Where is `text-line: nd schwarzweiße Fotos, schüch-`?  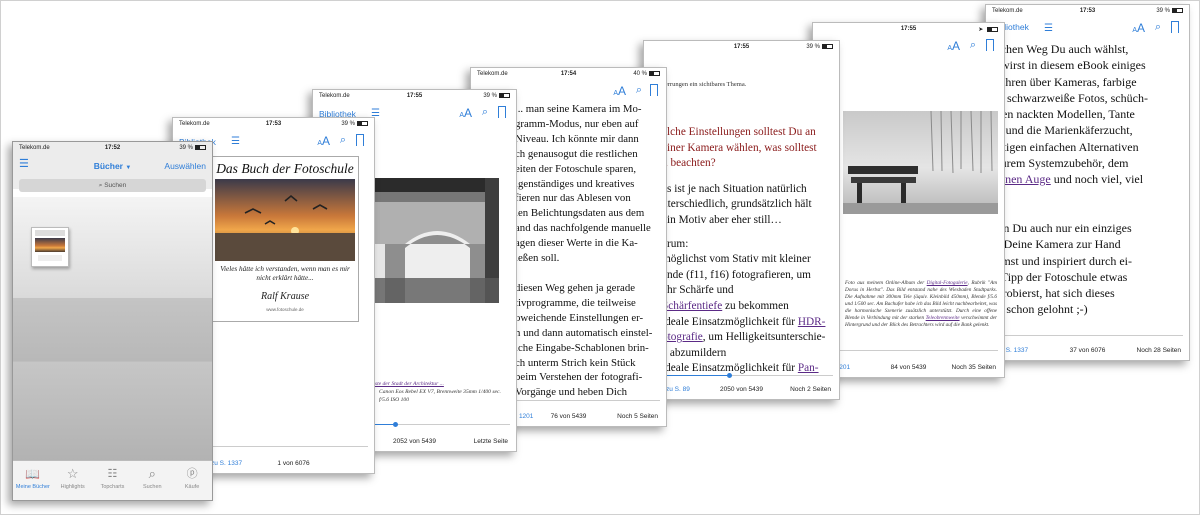 text-line: nd schwarzweiße Fotos, schüch- is located at coordinates (1070, 97).